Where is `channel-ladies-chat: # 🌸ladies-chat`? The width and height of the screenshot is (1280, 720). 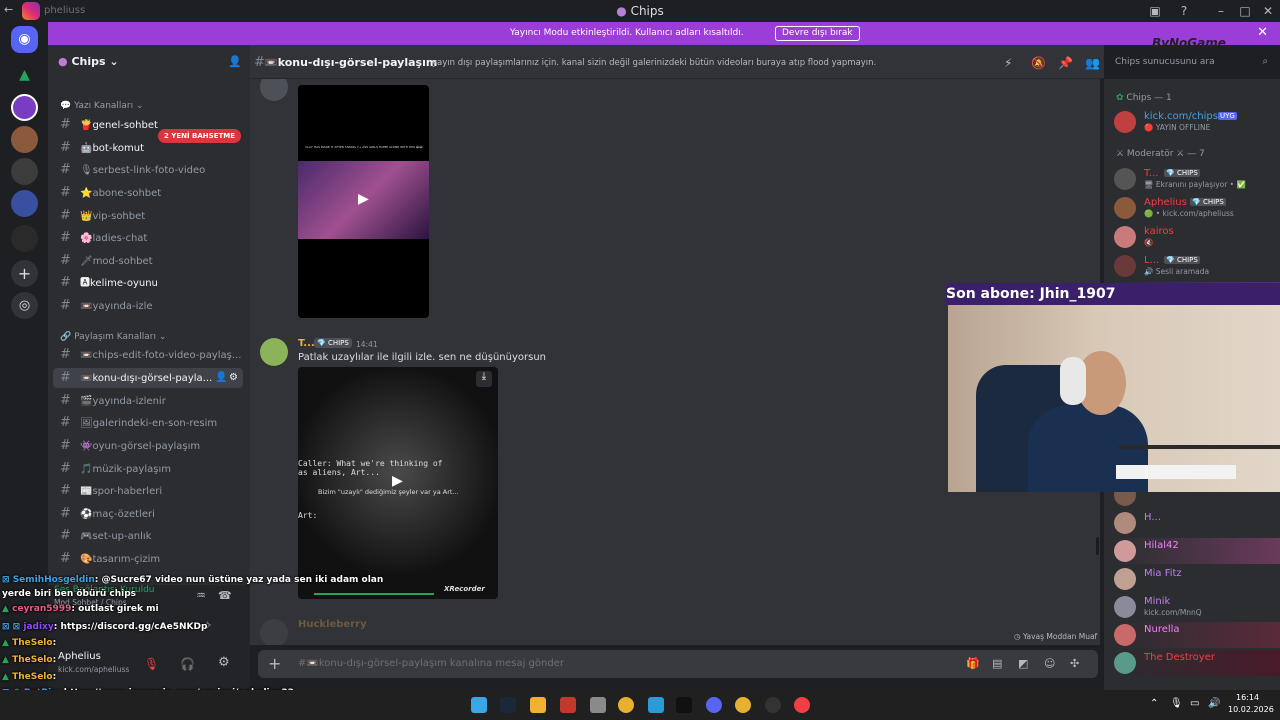 channel-ladies-chat: # 🌸ladies-chat is located at coordinates (148, 238).